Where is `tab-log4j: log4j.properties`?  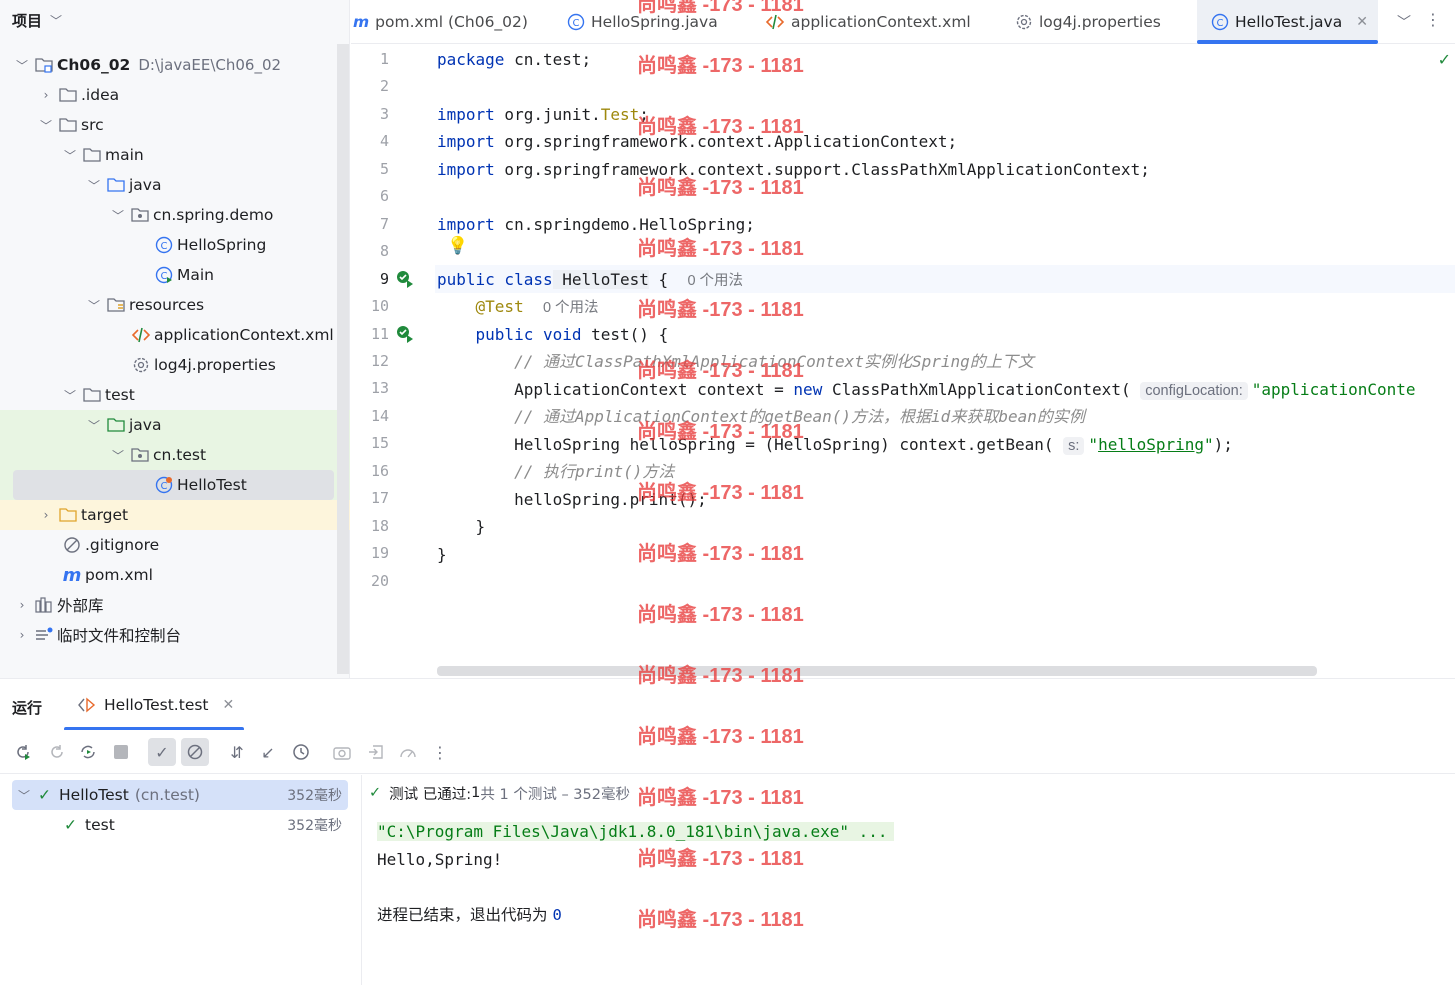
tab-log4j: log4j.properties is located at coordinates (1088, 22).